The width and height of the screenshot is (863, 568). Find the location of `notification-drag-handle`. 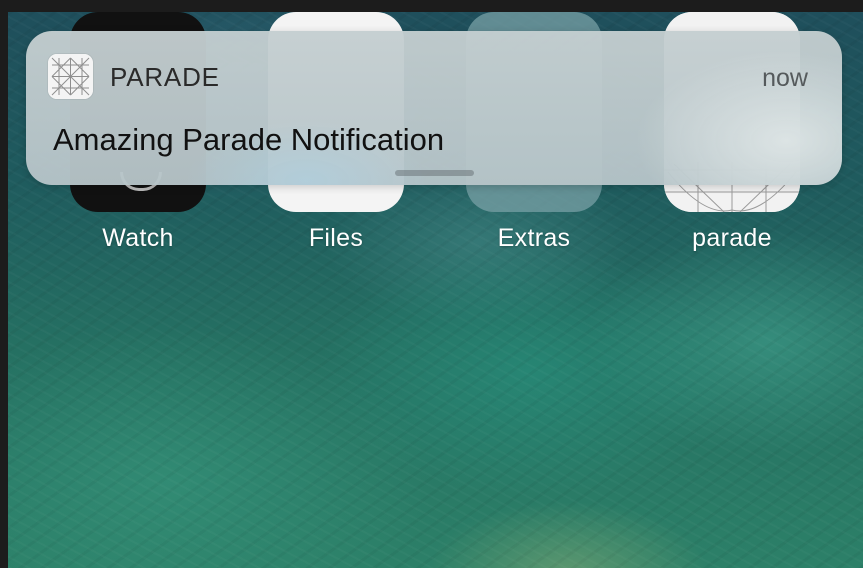

notification-drag-handle is located at coordinates (434, 173).